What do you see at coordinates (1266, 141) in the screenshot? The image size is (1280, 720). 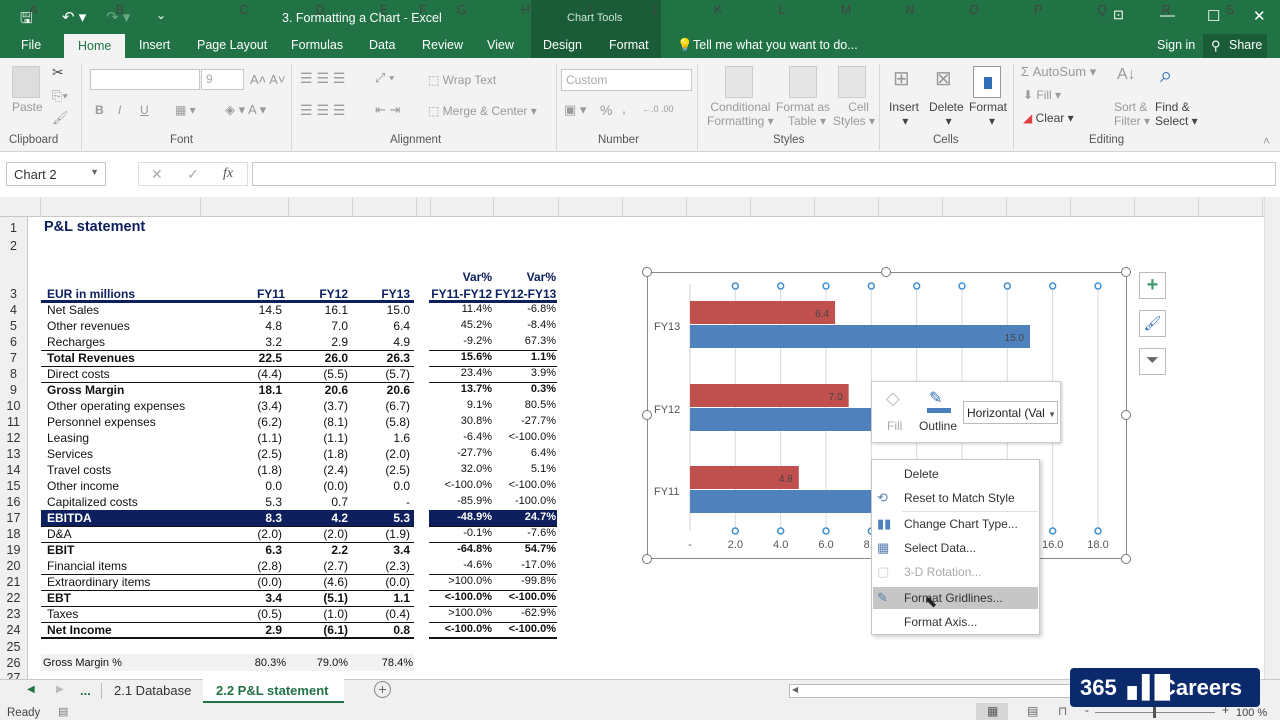 I see `collapse-ribbon-icon: ˄` at bounding box center [1266, 141].